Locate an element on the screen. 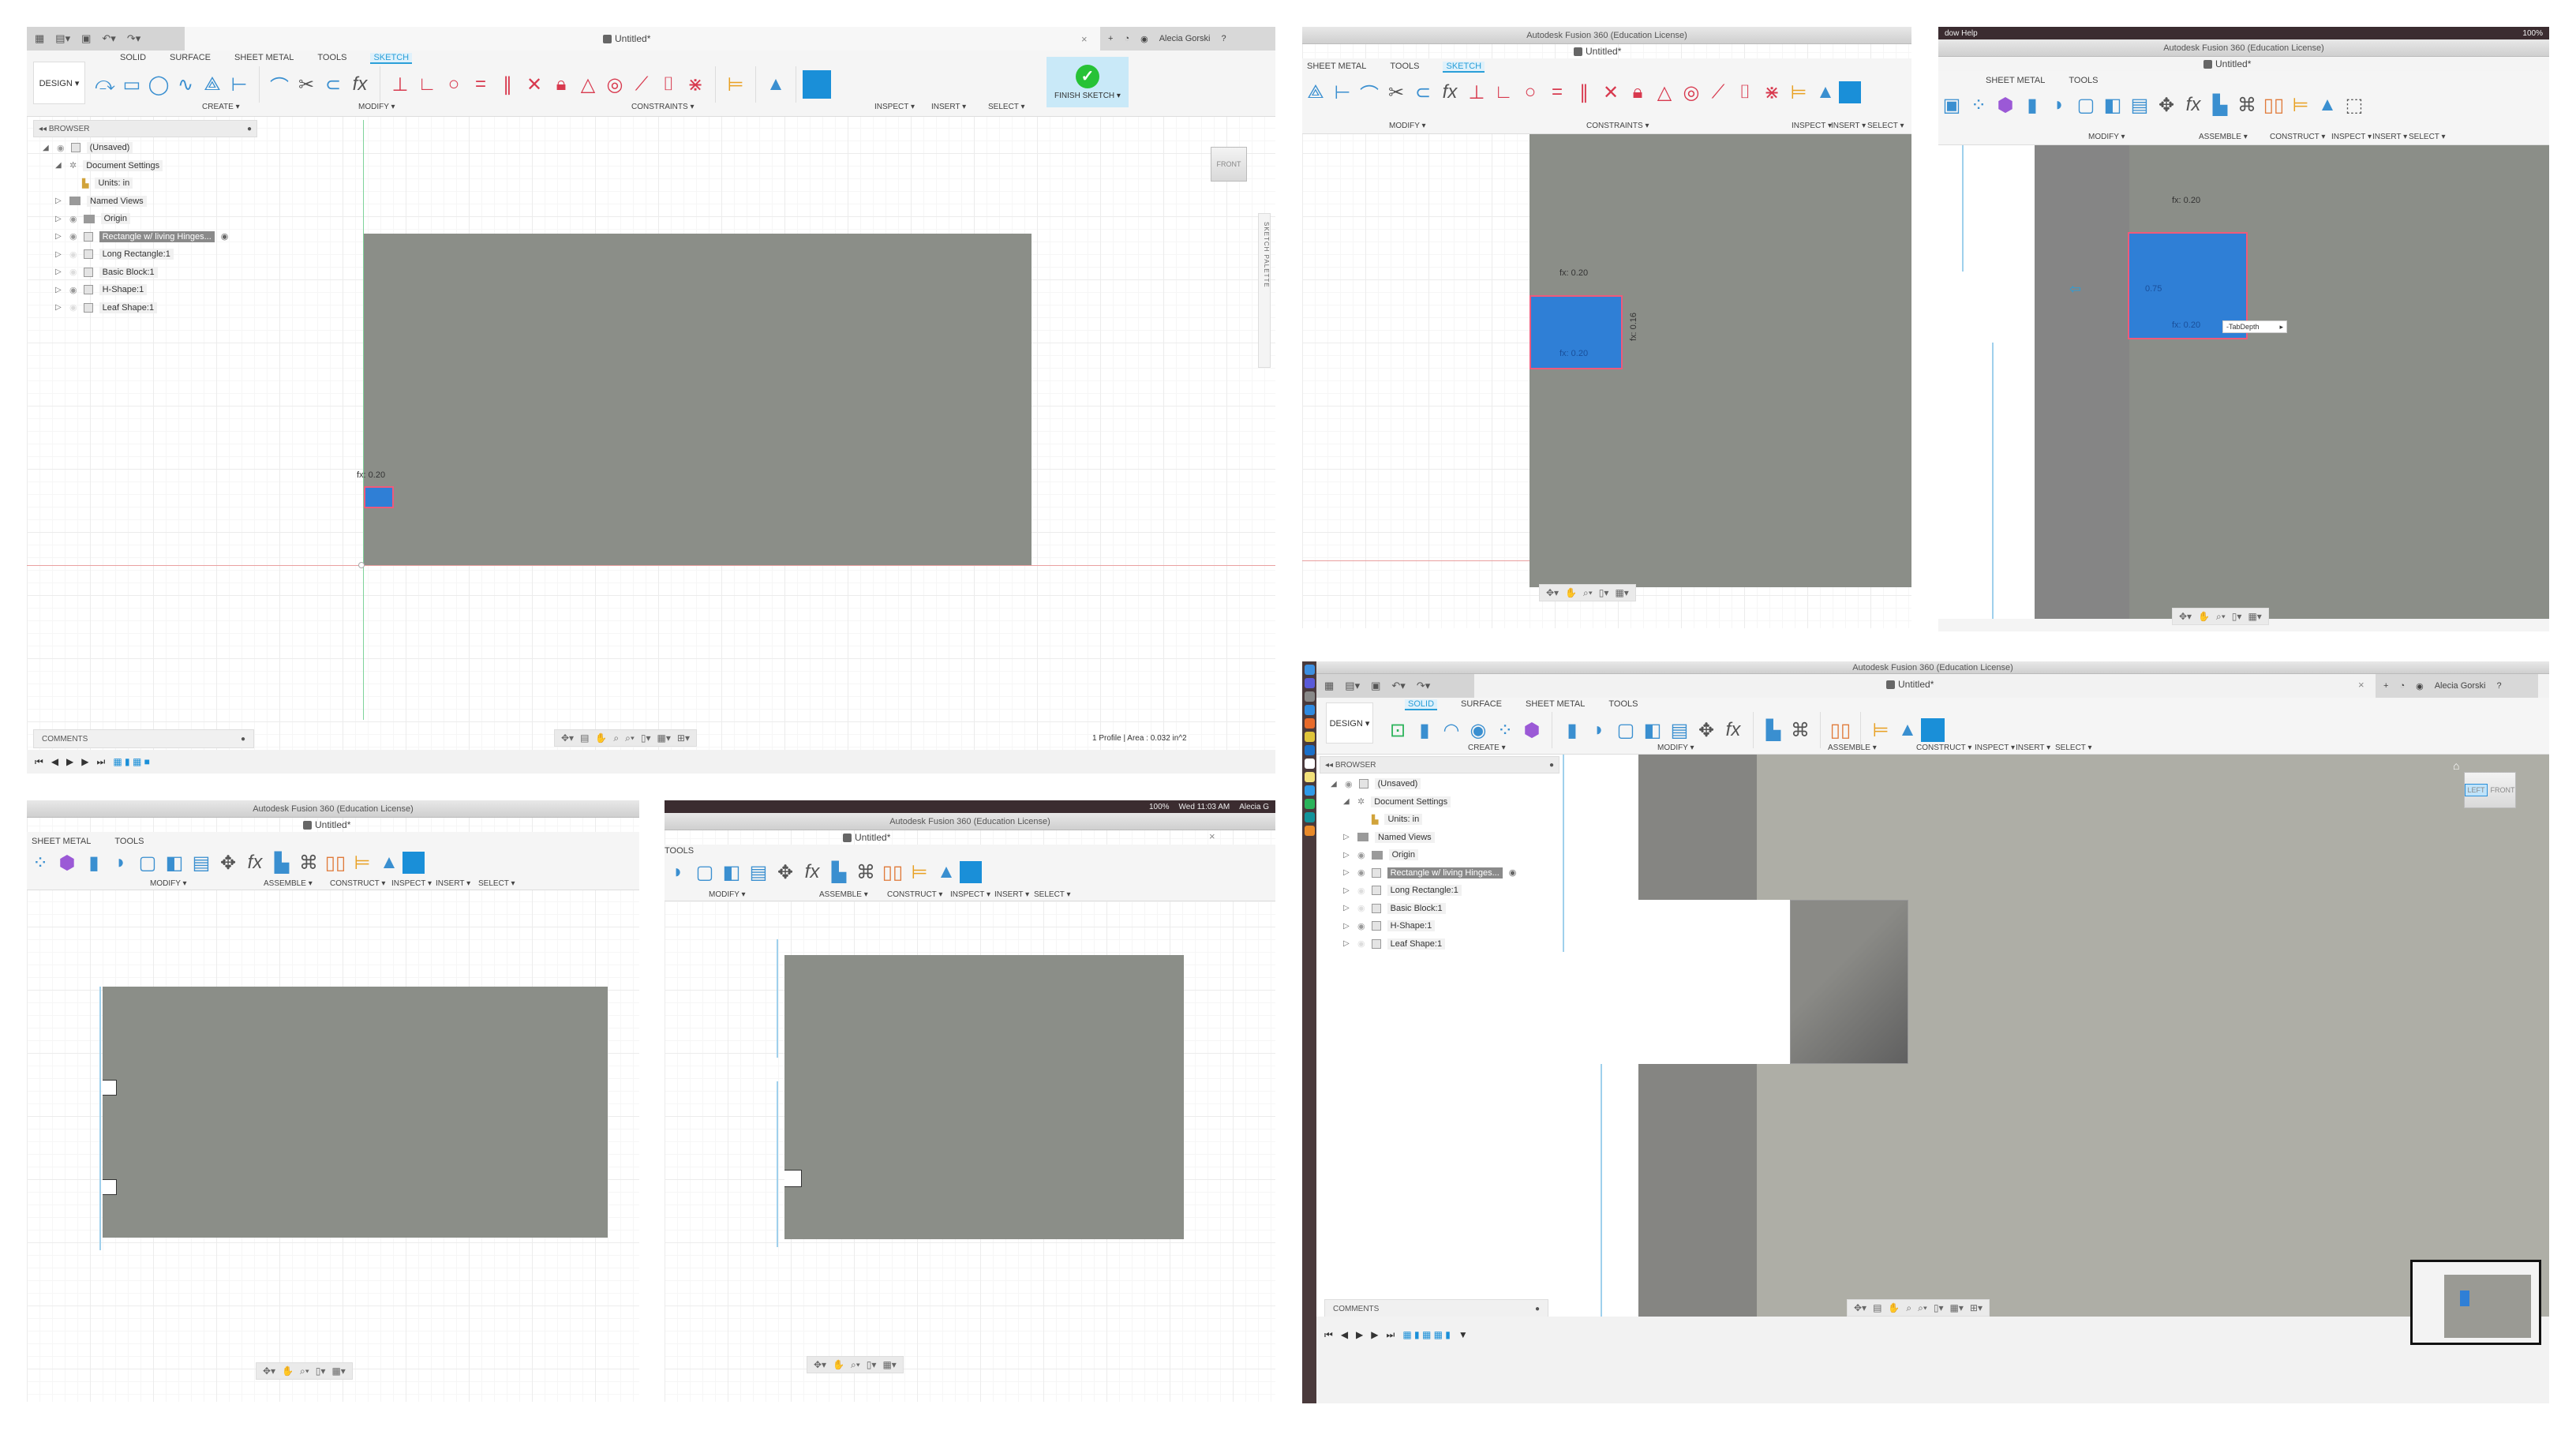 This screenshot has width=2576, height=1431. replace-face-icon: ▤ is located at coordinates (1679, 730).